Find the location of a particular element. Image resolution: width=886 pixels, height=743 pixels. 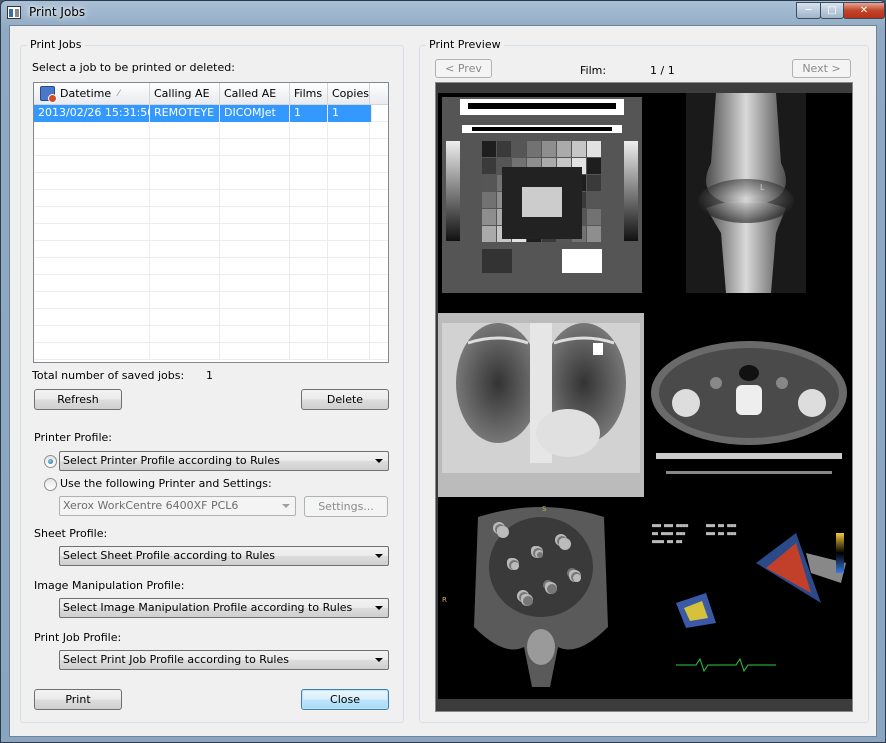

delete-button: Delete is located at coordinates (345, 399).